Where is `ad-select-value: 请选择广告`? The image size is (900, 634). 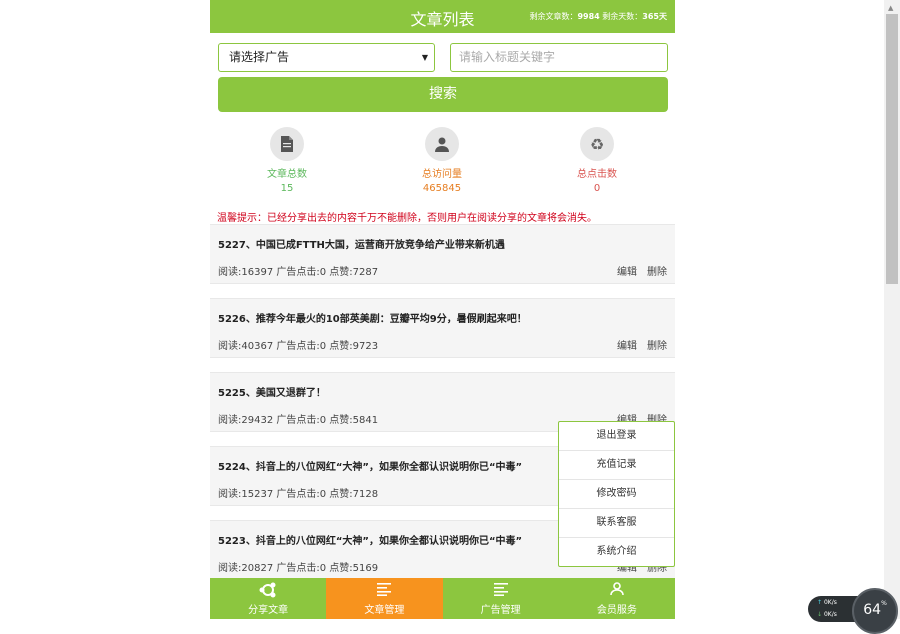 ad-select-value: 请选择广告 is located at coordinates (259, 57).